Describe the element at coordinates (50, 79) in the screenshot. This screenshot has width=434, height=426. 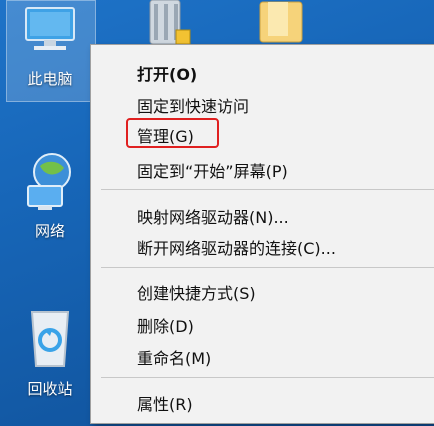
I see `desktop-icon-label: 此电脑` at that location.